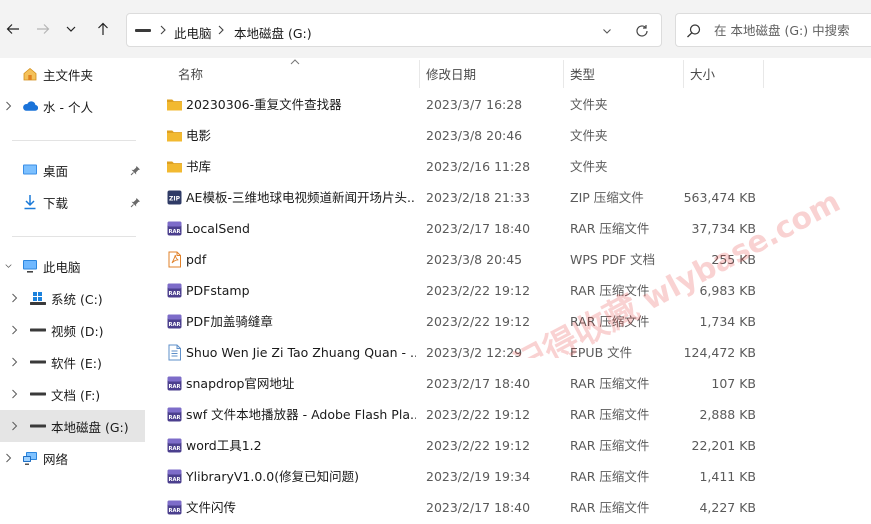 The image size is (871, 524). I want to click on download-icon, so click(30, 202).